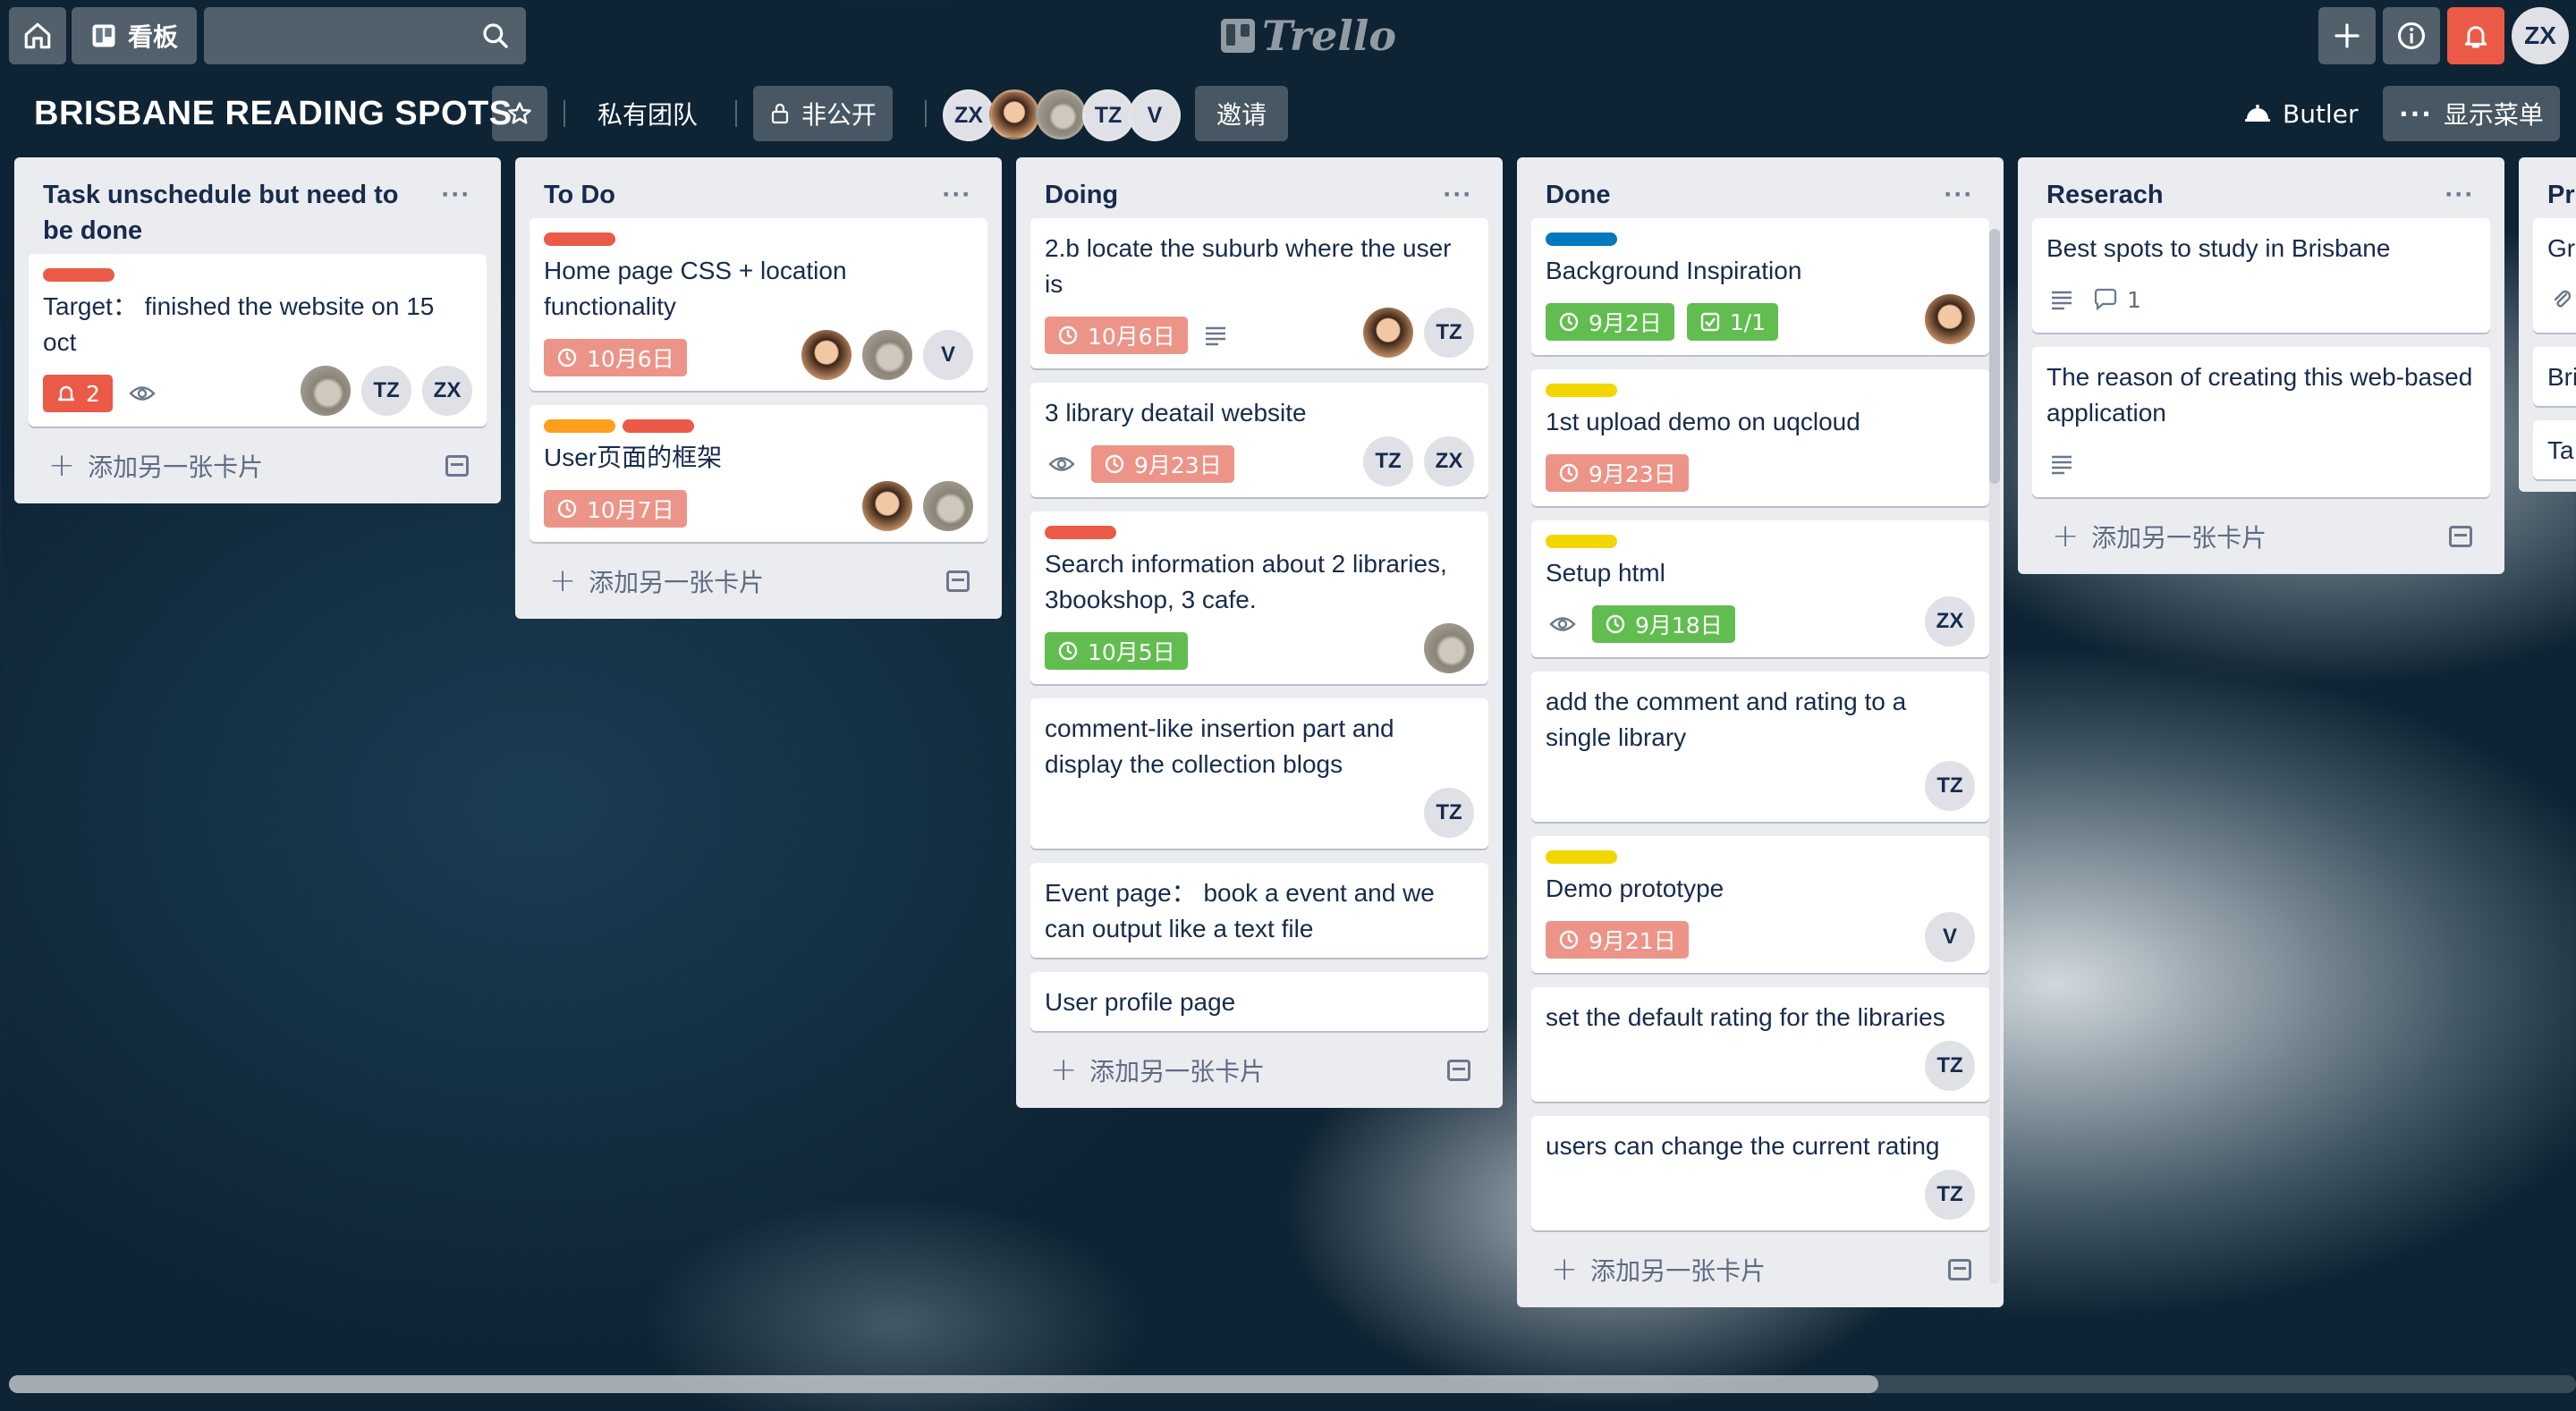  Describe the element at coordinates (2475, 35) in the screenshot. I see `notifications-button` at that location.